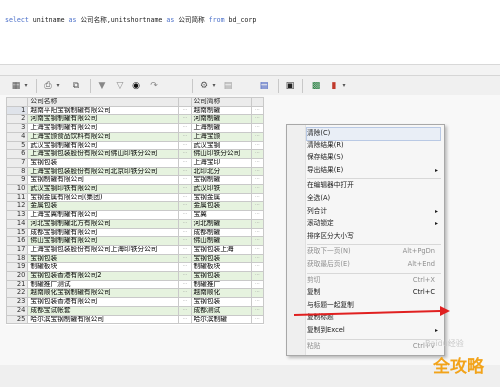 The width and height of the screenshot is (500, 387). Describe the element at coordinates (103, 171) in the screenshot. I see `cell-company-name: 上海宝钢包装股份有限公司北京印铁分公司` at that location.